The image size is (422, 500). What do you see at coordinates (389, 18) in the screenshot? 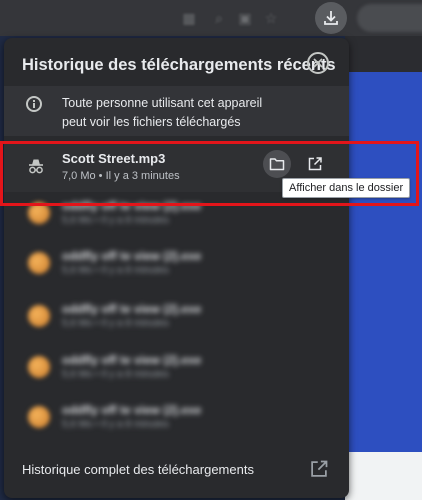
I see `profile-button` at bounding box center [389, 18].